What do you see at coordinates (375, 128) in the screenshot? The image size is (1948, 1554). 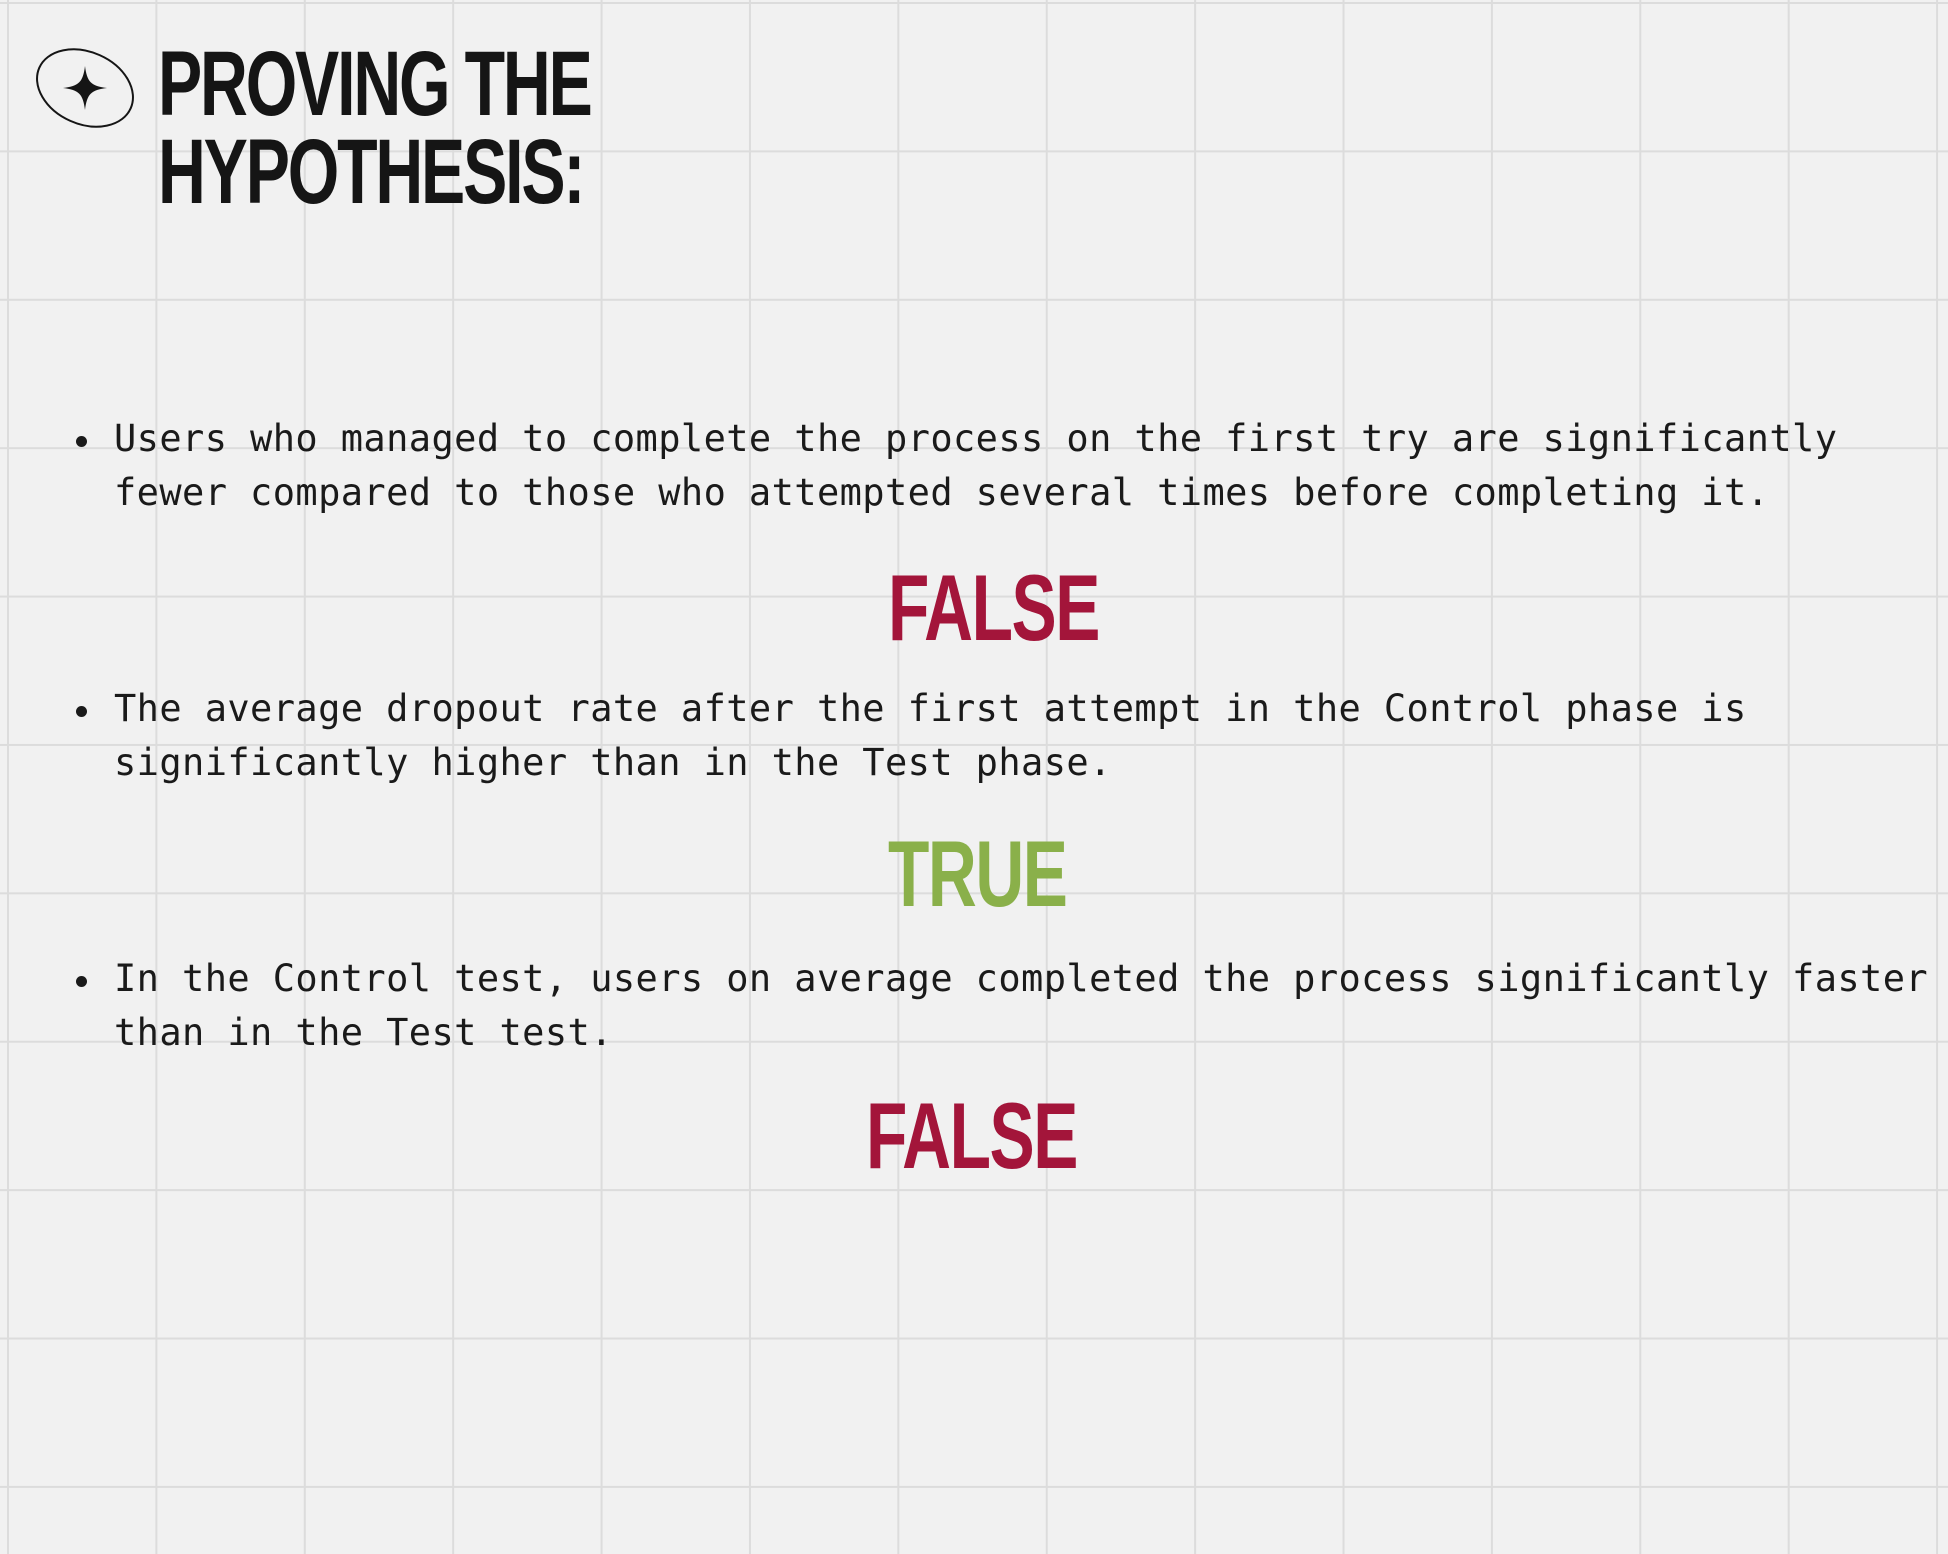 I see `page-title: PROVING THE HYPOTHESIS:` at bounding box center [375, 128].